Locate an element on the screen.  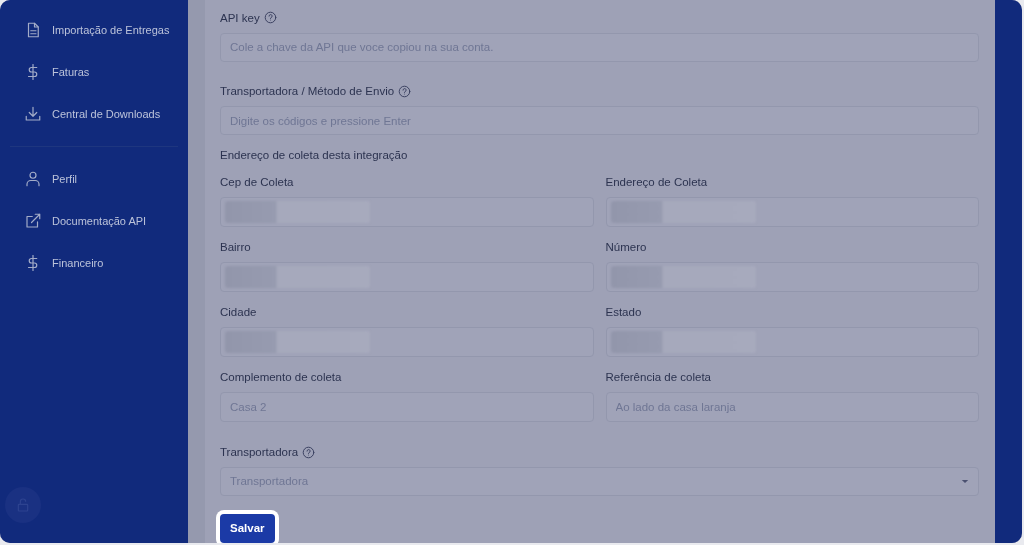
field-label: Transportadora is located at coordinates (259, 452).